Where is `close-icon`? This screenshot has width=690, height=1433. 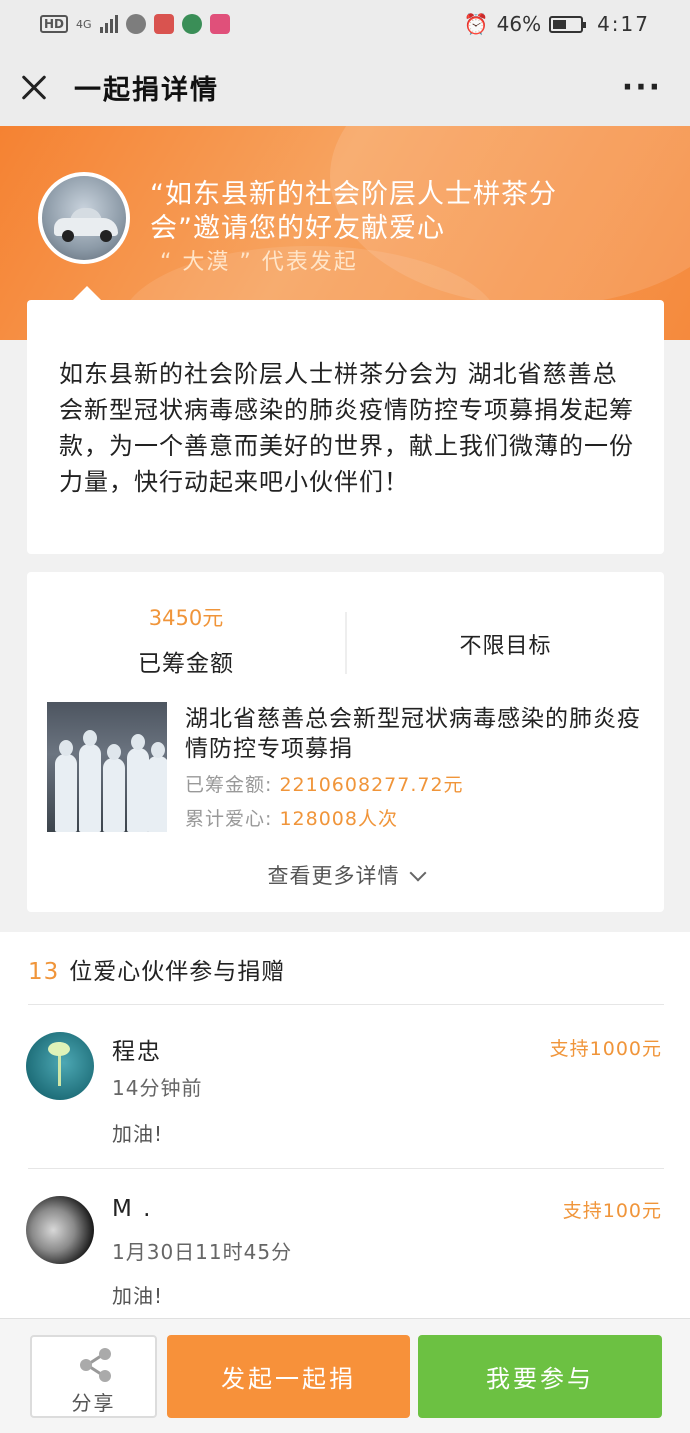 close-icon is located at coordinates (34, 87).